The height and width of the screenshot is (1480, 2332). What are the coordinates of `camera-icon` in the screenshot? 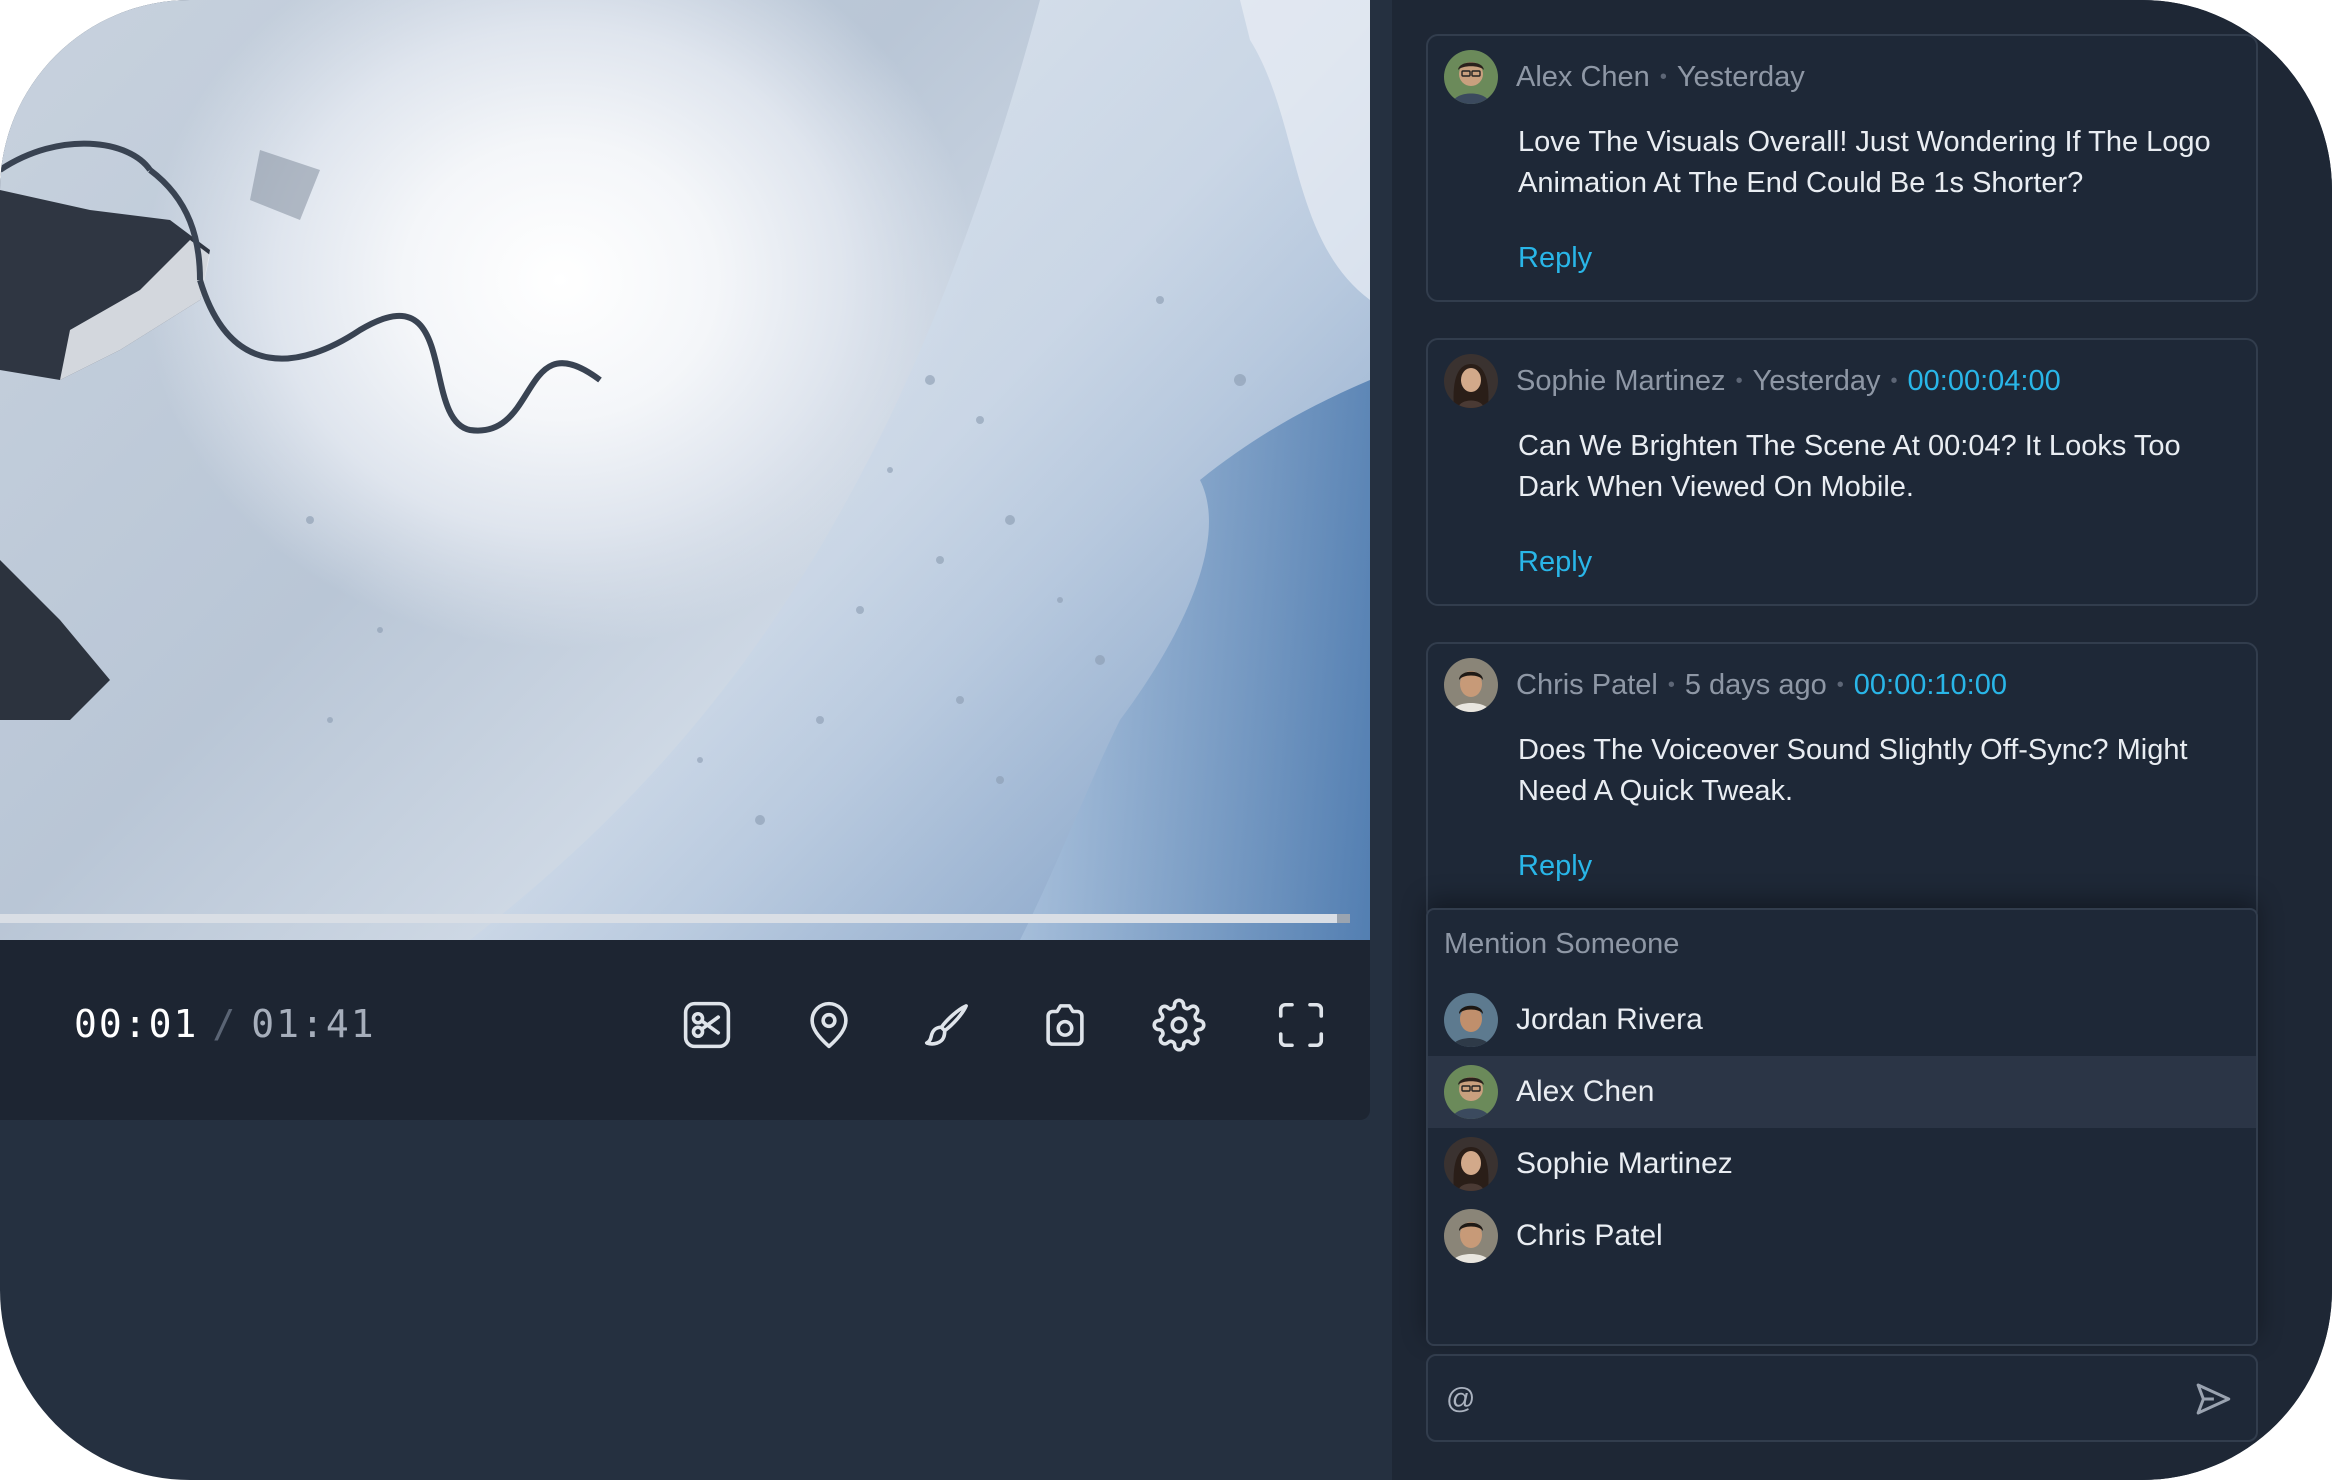 It's located at (1065, 1025).